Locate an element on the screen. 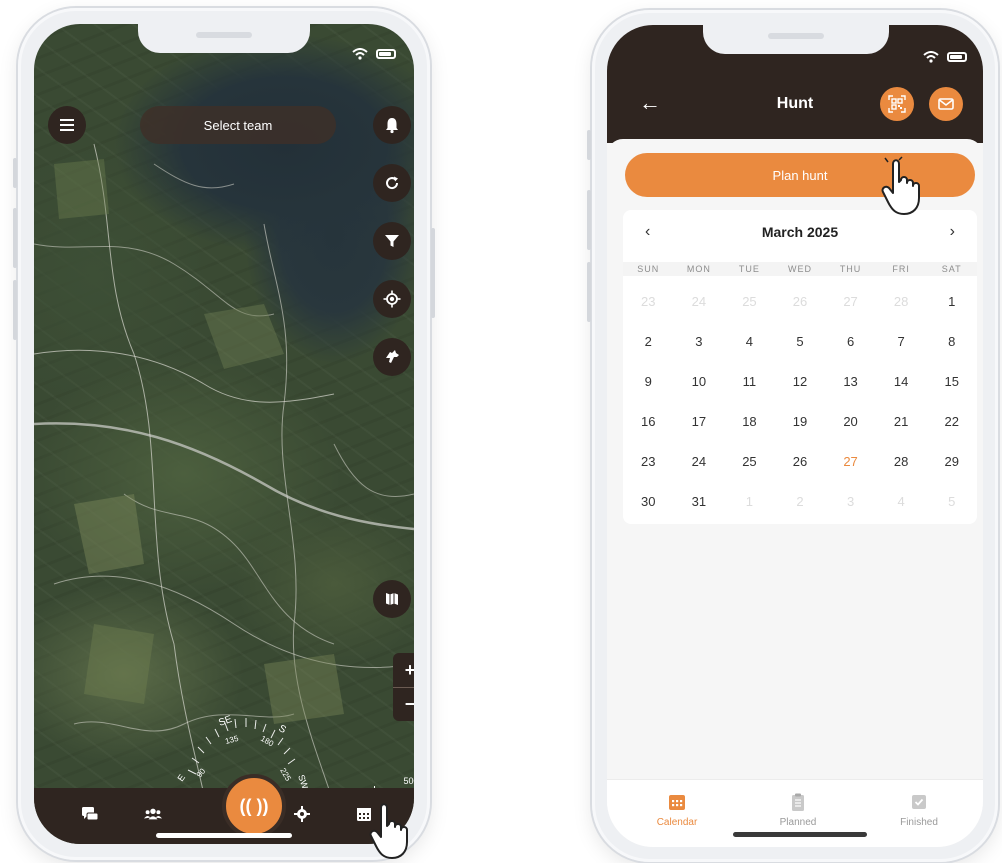 The width and height of the screenshot is (1002, 863). calendar-day-outside-month: 27 is located at coordinates (850, 302).